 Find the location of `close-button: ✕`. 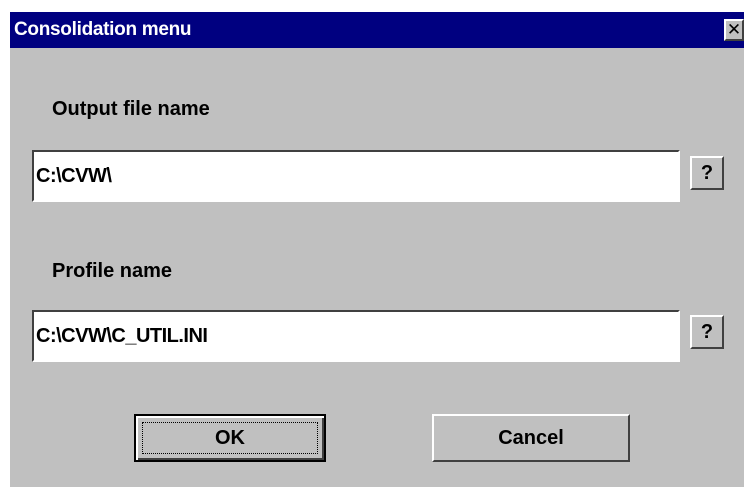

close-button: ✕ is located at coordinates (734, 30).